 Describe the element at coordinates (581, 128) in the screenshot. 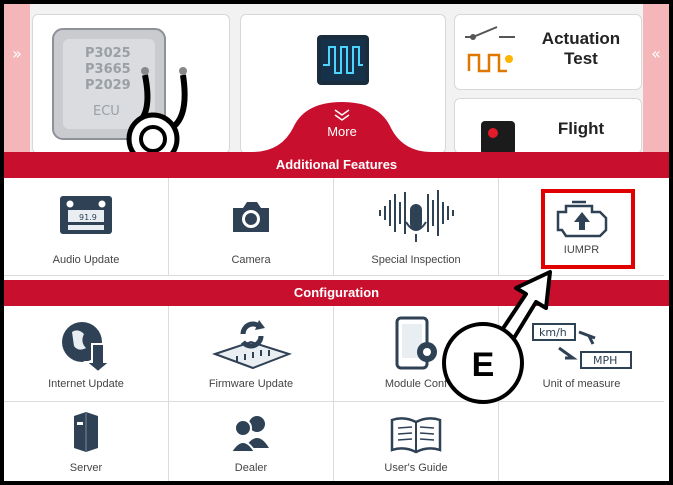

I see `flight-title: Flight` at that location.